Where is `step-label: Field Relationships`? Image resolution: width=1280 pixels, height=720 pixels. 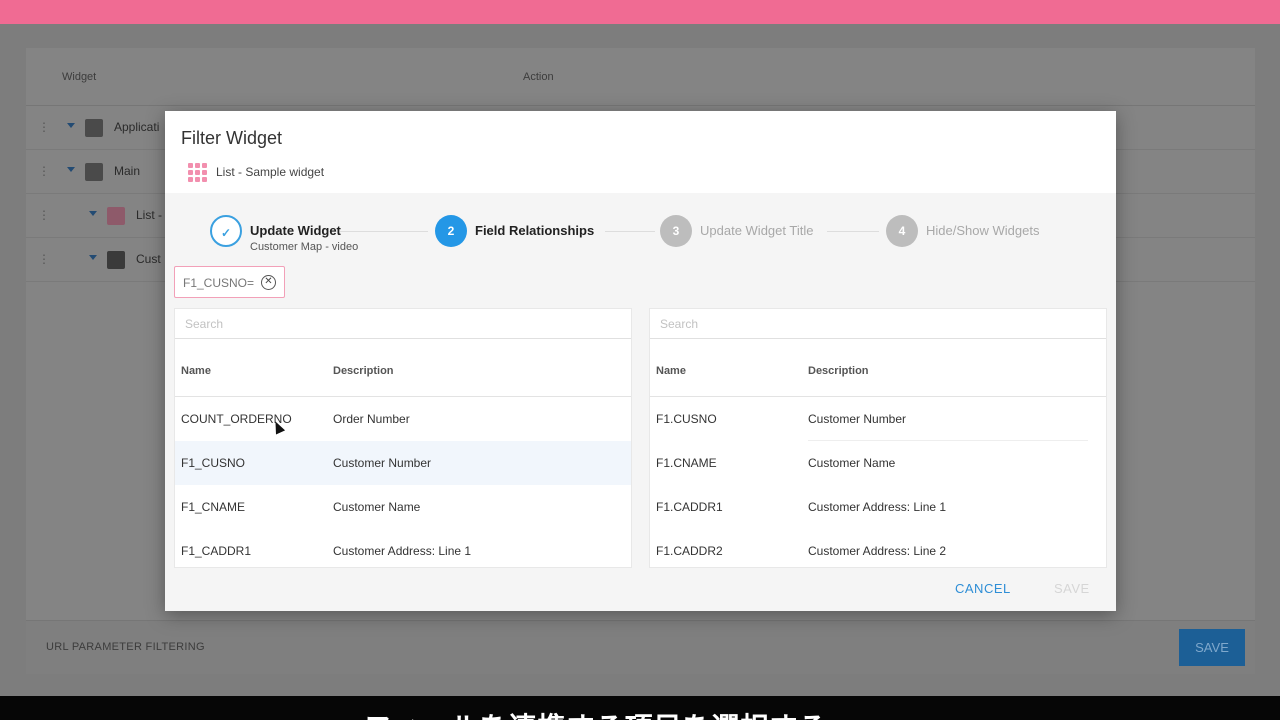 step-label: Field Relationships is located at coordinates (535, 230).